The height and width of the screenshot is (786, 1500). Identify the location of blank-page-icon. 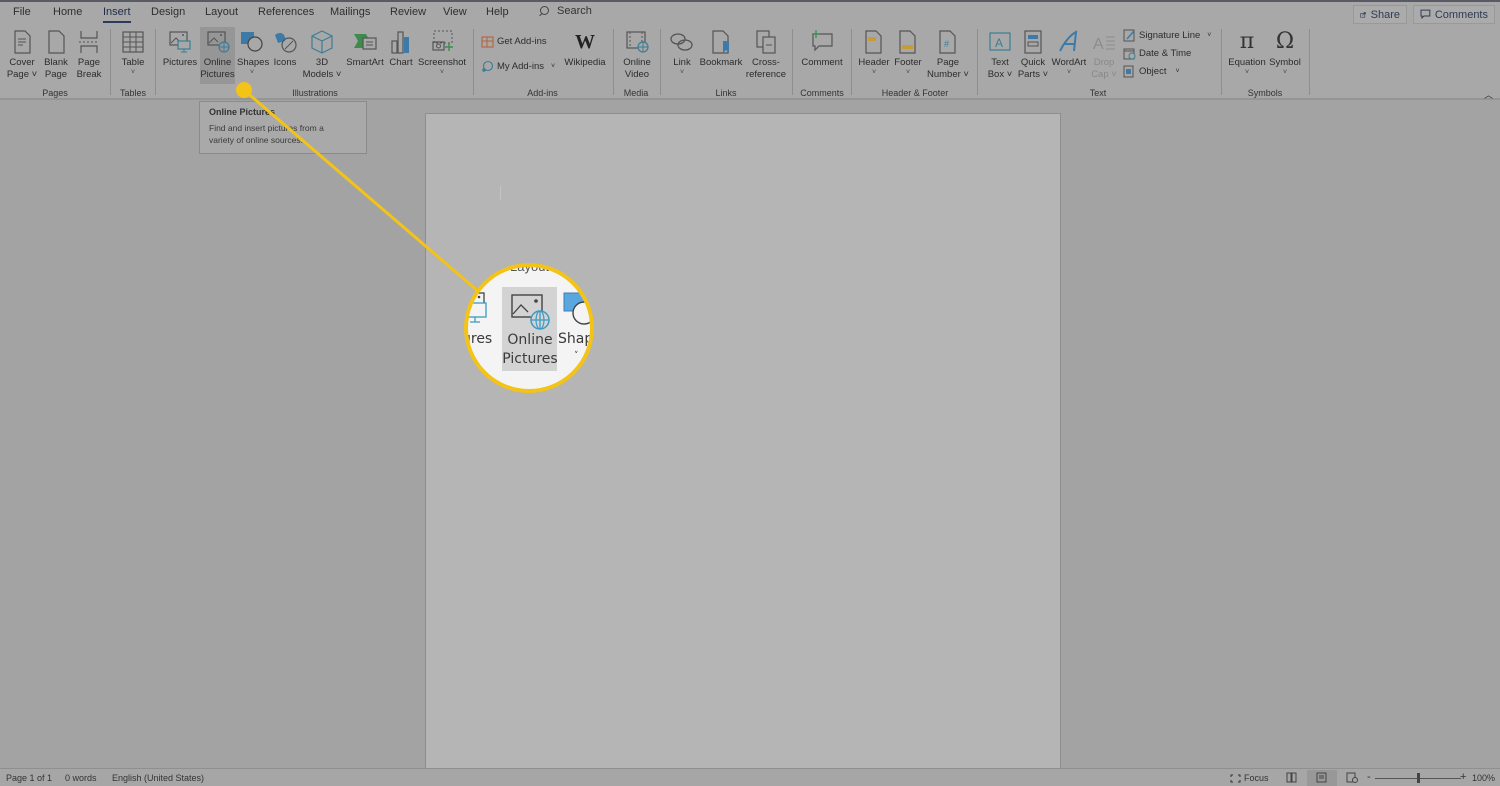
(56, 42).